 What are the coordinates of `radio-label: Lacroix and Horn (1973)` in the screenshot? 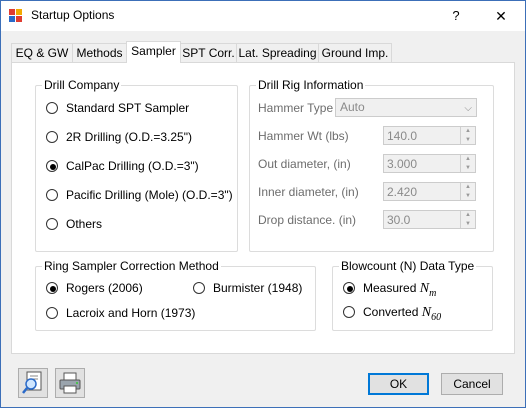 It's located at (131, 313).